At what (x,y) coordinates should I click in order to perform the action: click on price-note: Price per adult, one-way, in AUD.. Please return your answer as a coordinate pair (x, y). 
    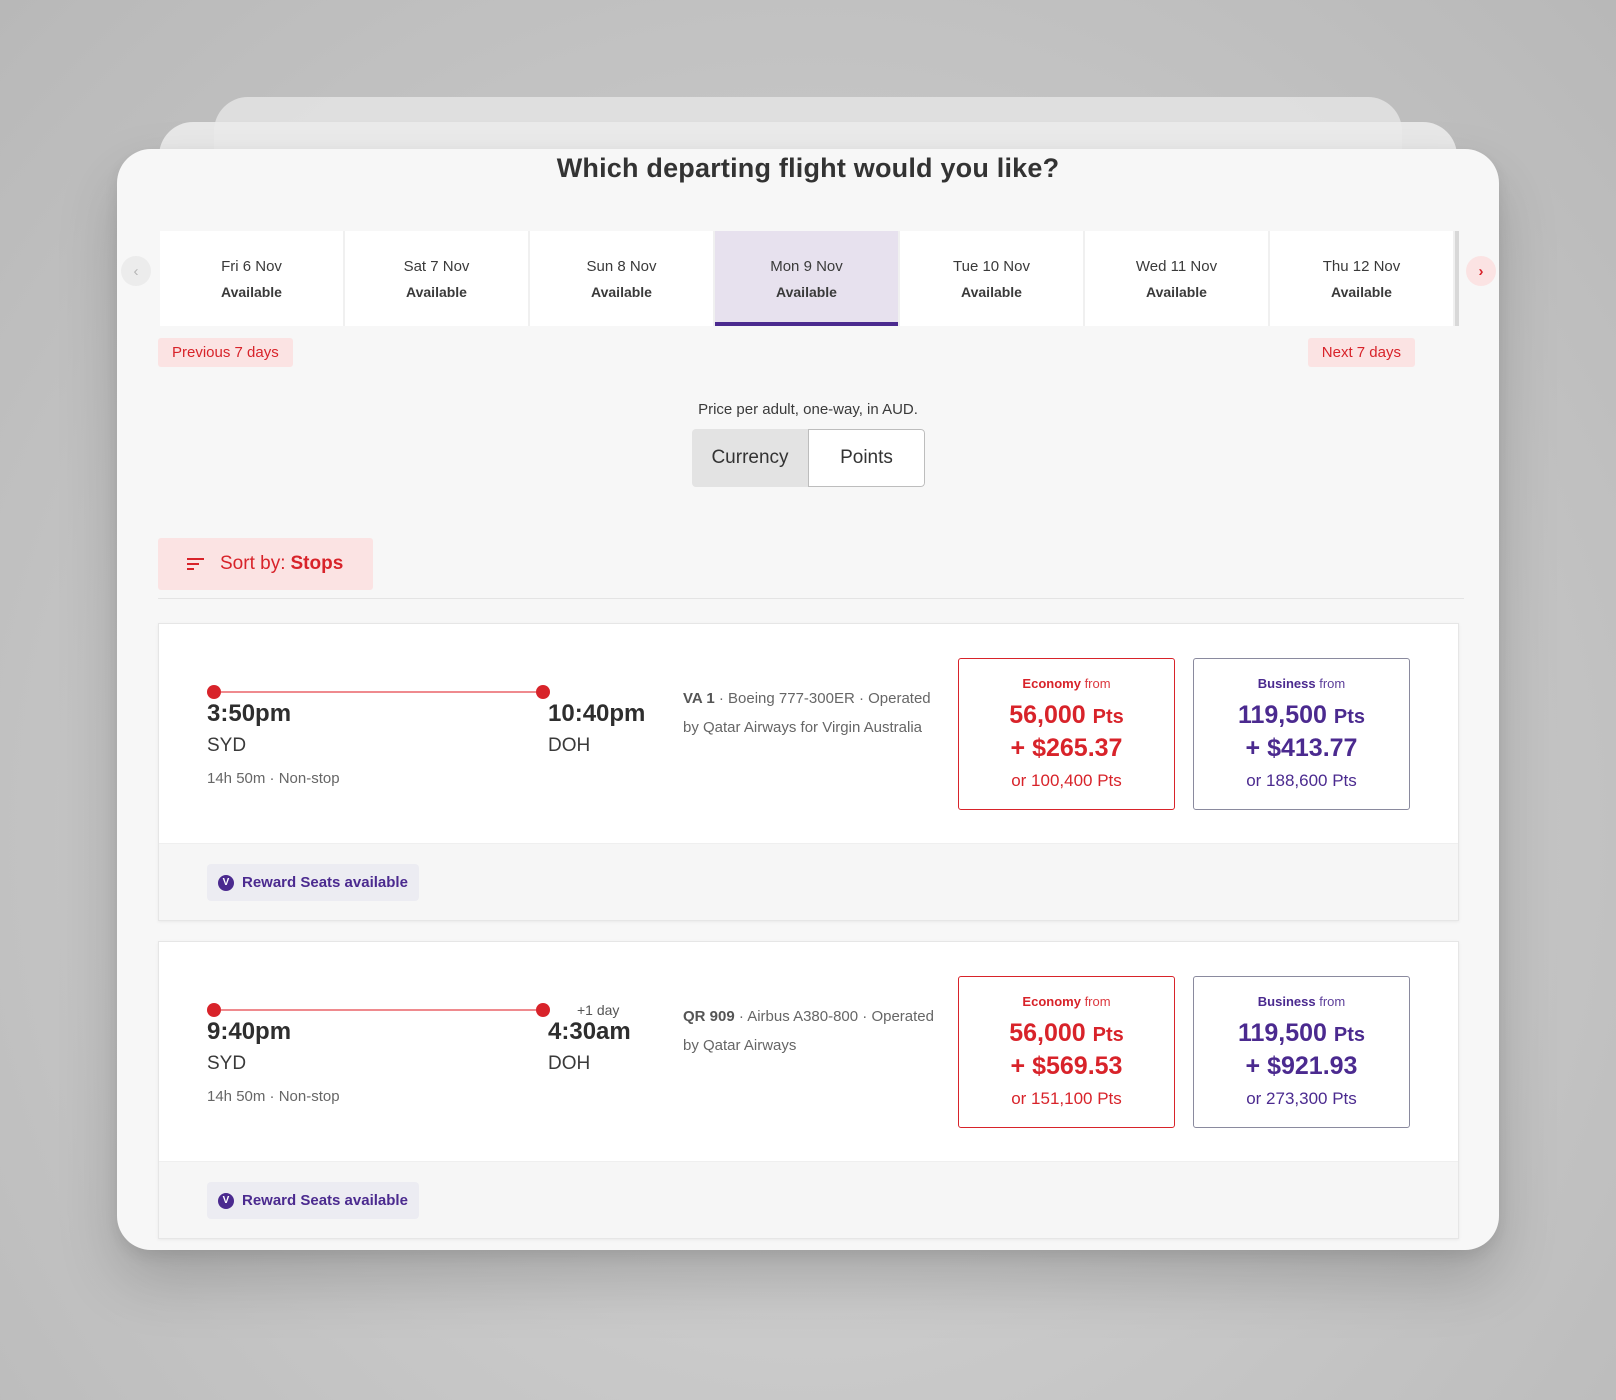
    Looking at the image, I should click on (808, 409).